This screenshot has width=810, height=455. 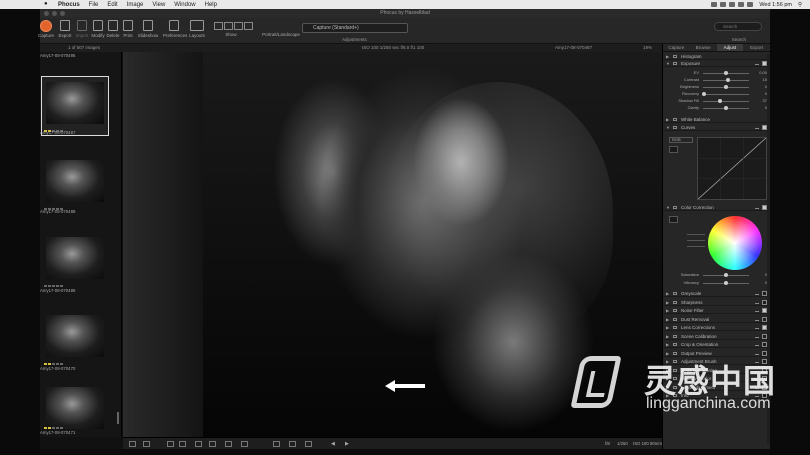 I want to click on tab-capture: Capture, so click(x=676, y=47).